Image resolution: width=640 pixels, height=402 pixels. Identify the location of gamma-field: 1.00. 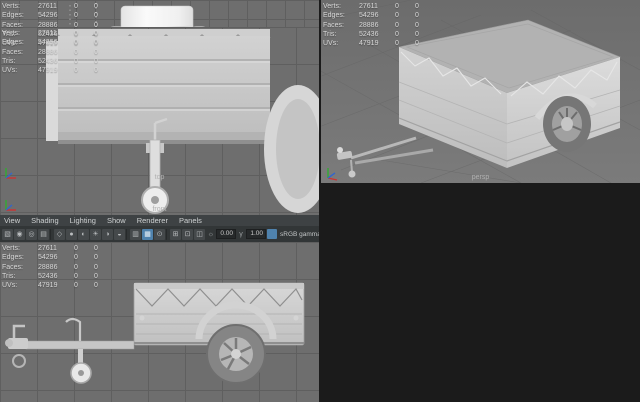
(256, 234).